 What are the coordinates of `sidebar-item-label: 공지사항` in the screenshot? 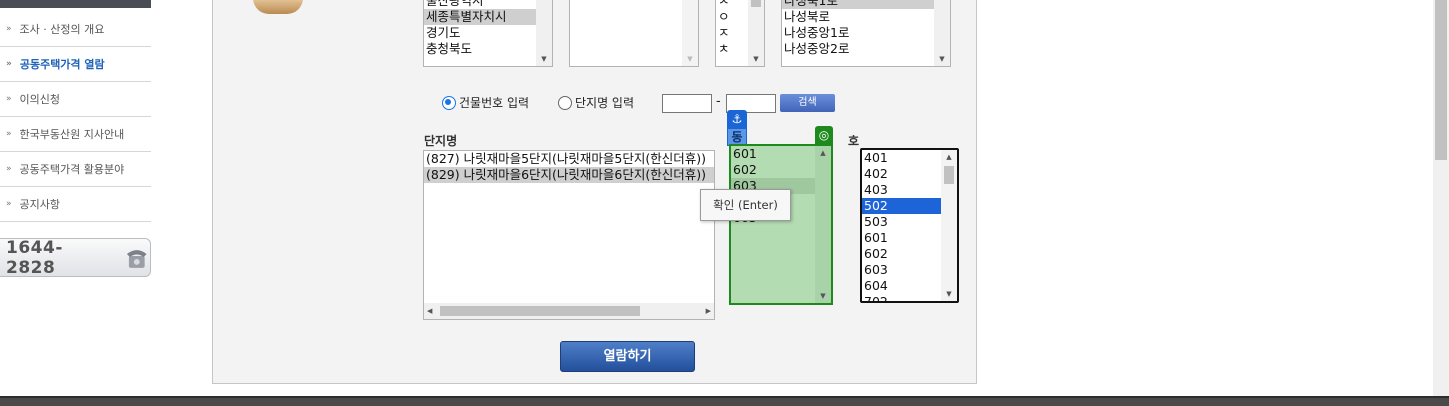 It's located at (39, 204).